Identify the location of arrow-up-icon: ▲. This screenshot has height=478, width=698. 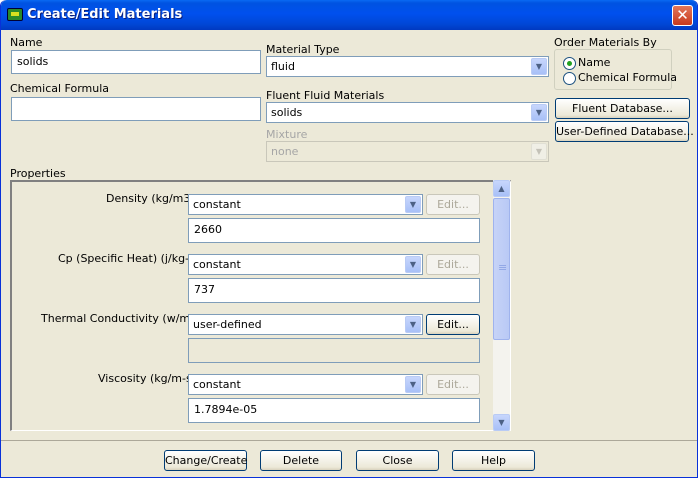
(501, 188).